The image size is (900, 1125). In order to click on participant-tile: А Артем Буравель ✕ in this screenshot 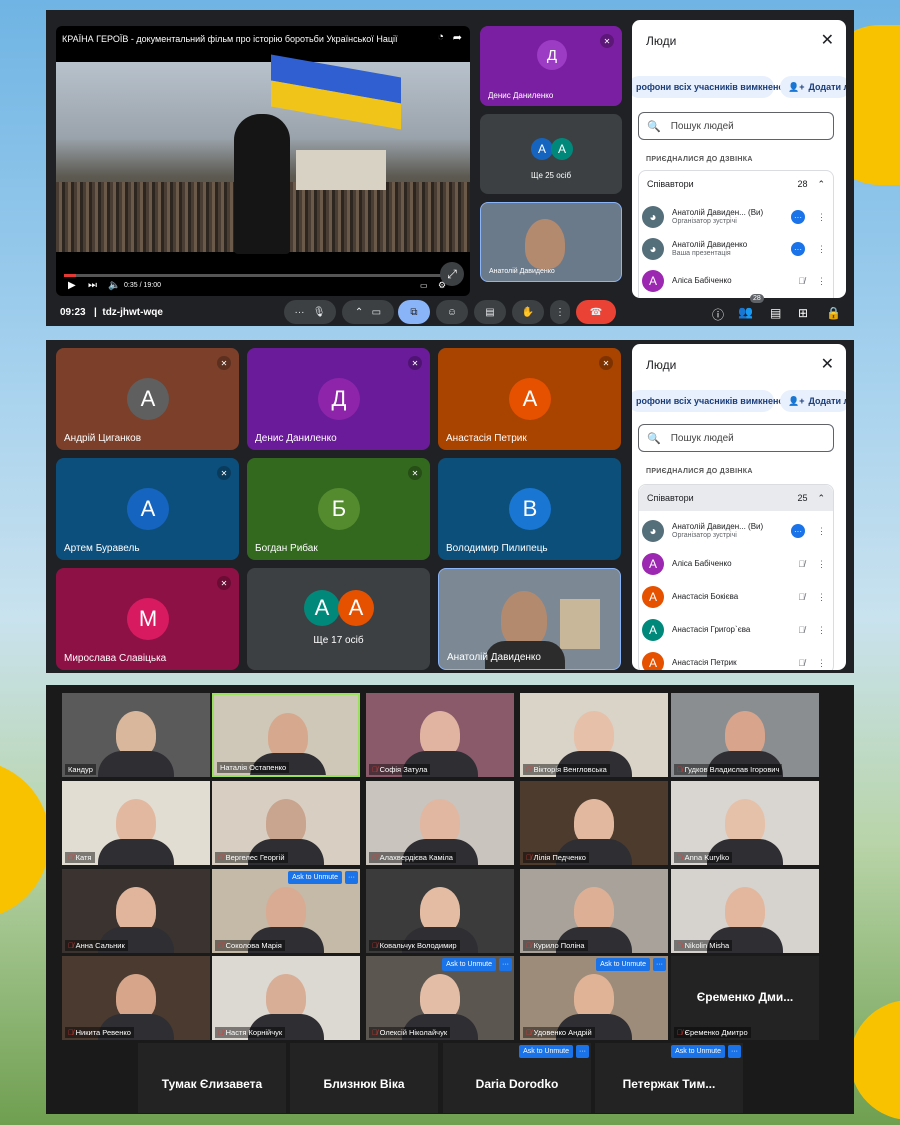, I will do `click(147, 509)`.